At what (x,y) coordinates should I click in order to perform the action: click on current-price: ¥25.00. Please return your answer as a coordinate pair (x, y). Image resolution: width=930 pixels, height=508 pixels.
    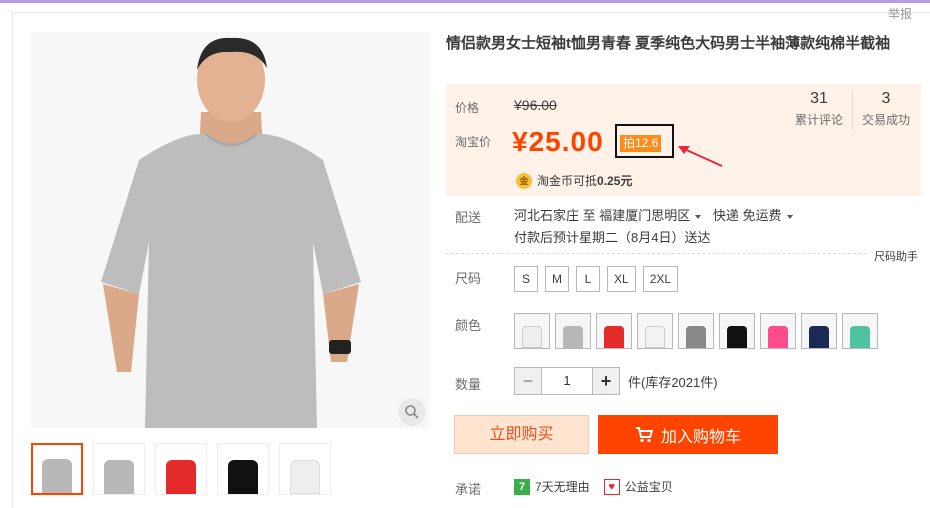
    Looking at the image, I should click on (558, 141).